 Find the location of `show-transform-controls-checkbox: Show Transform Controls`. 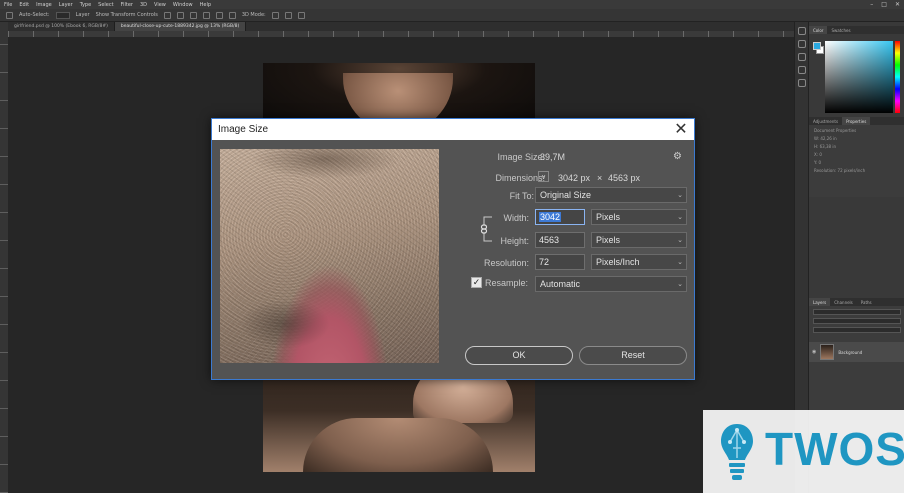

show-transform-controls-checkbox: Show Transform Controls is located at coordinates (127, 15).